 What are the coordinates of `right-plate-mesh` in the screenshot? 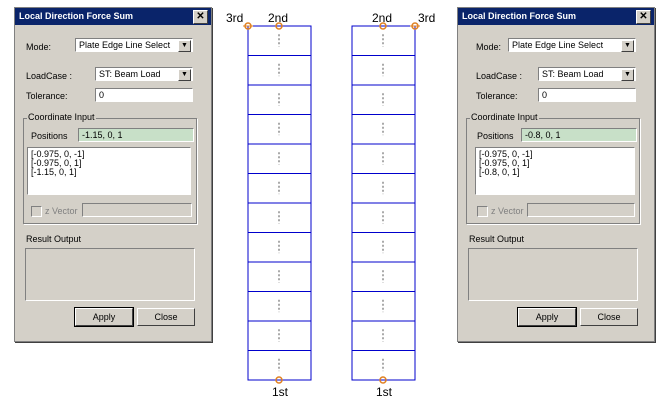 It's located at (385, 203).